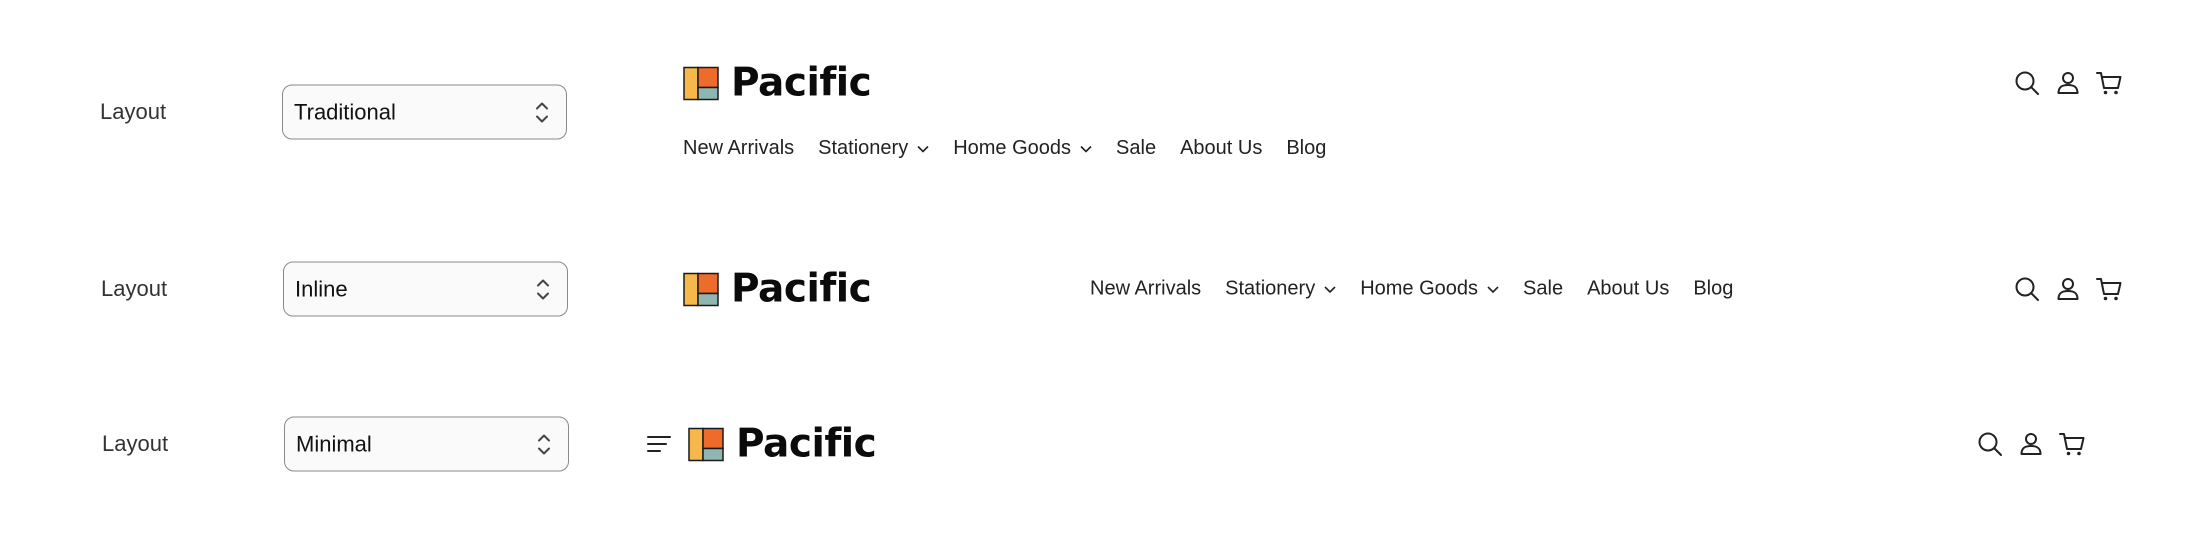  Describe the element at coordinates (345, 111) in the screenshot. I see `layout-select-value: Traditional` at that location.